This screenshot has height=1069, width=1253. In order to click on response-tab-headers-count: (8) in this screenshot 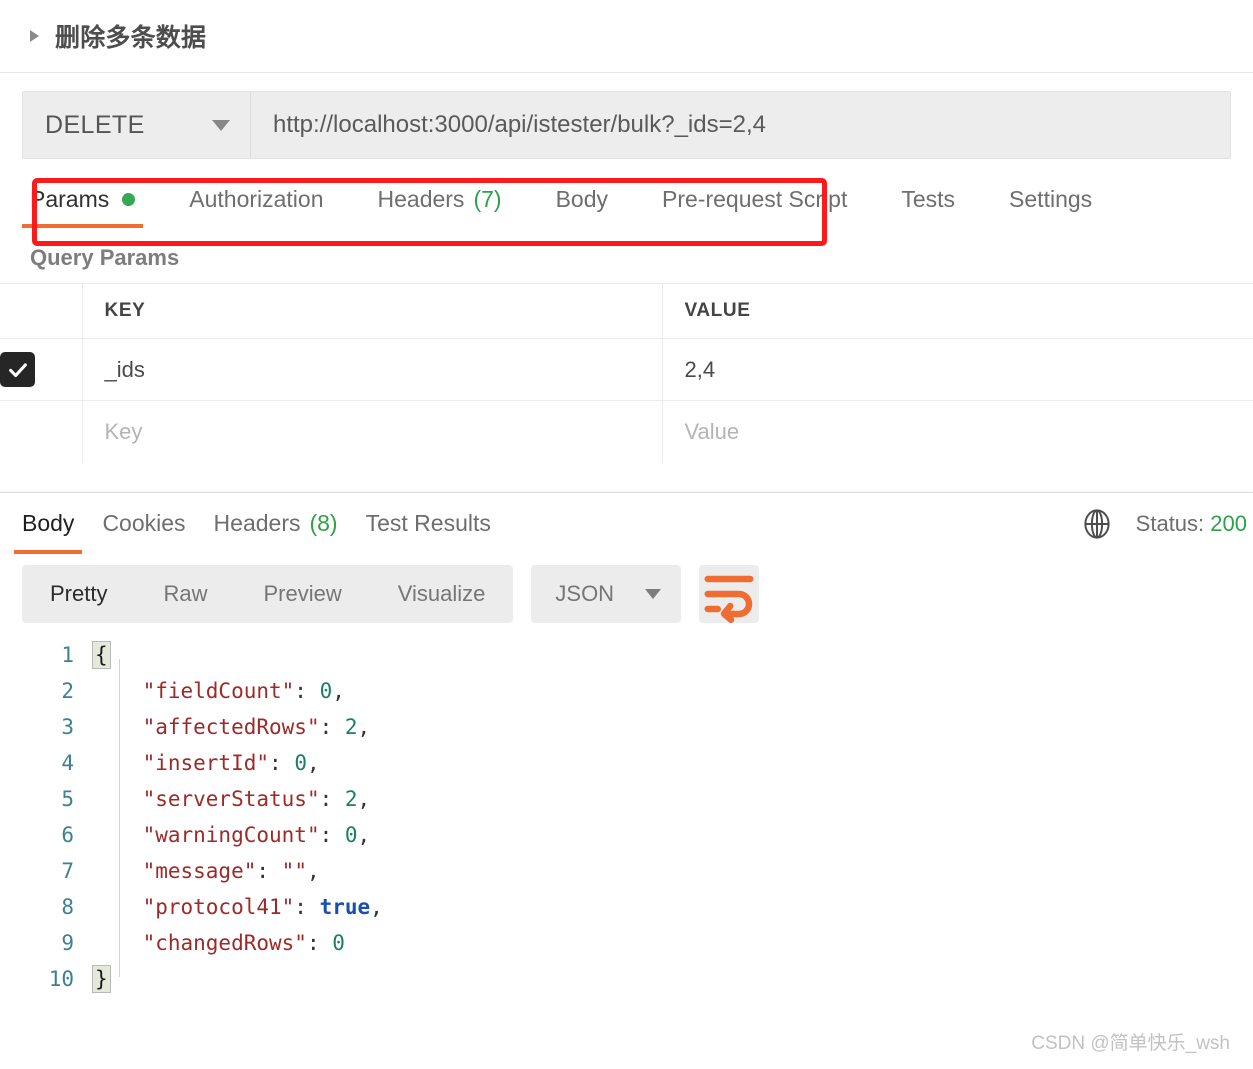, I will do `click(323, 523)`.